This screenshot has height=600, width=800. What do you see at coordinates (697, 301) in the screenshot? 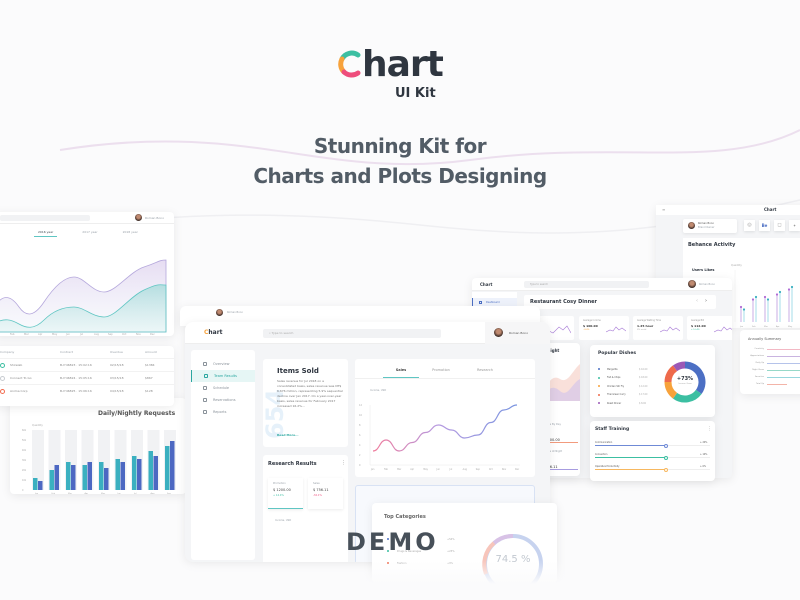
I see `prev-arrow-icon: ‹` at bounding box center [697, 301].